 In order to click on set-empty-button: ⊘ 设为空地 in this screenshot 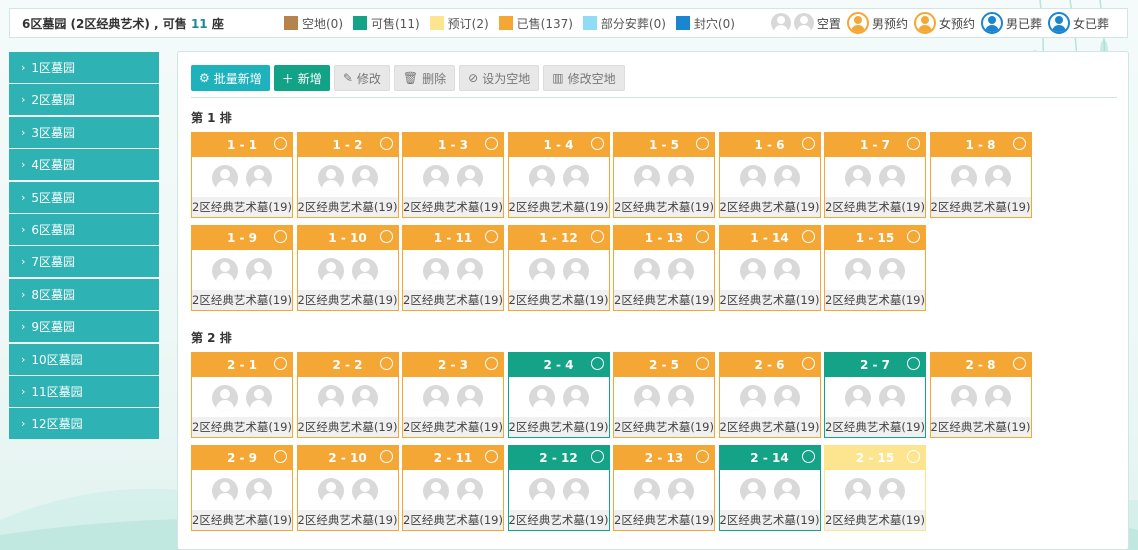, I will do `click(499, 78)`.